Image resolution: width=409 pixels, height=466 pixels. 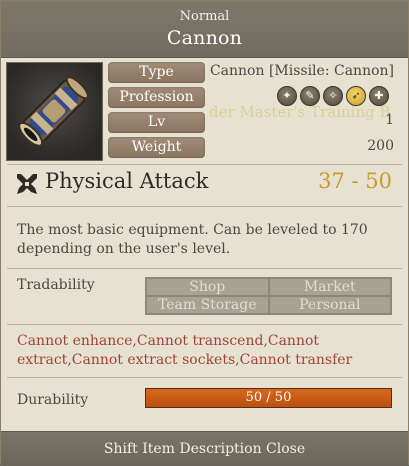 I want to click on level-label: Lv, so click(x=156, y=122).